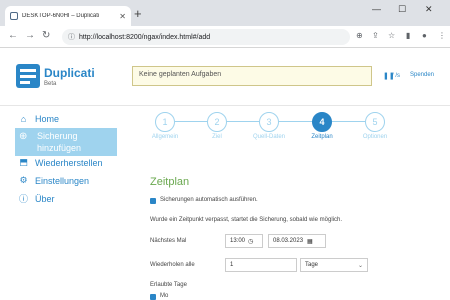 The image size is (450, 300). What do you see at coordinates (375, 137) in the screenshot?
I see `step-label: Optionen` at bounding box center [375, 137].